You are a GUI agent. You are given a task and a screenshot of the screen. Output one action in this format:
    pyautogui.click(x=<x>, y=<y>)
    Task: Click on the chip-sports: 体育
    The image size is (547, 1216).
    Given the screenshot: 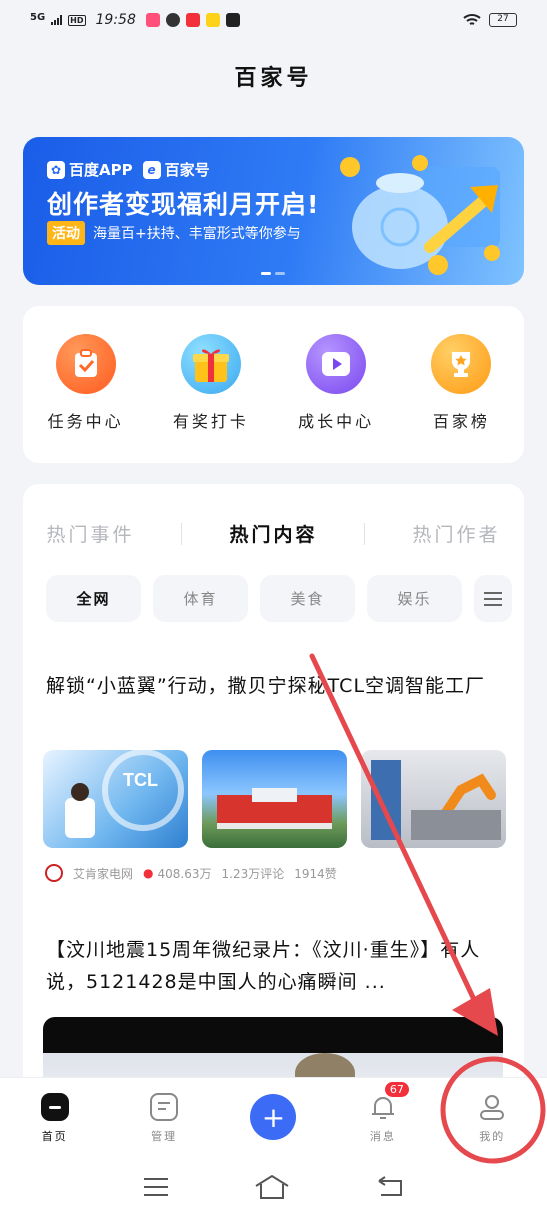 What is the action you would take?
    pyautogui.click(x=200, y=598)
    